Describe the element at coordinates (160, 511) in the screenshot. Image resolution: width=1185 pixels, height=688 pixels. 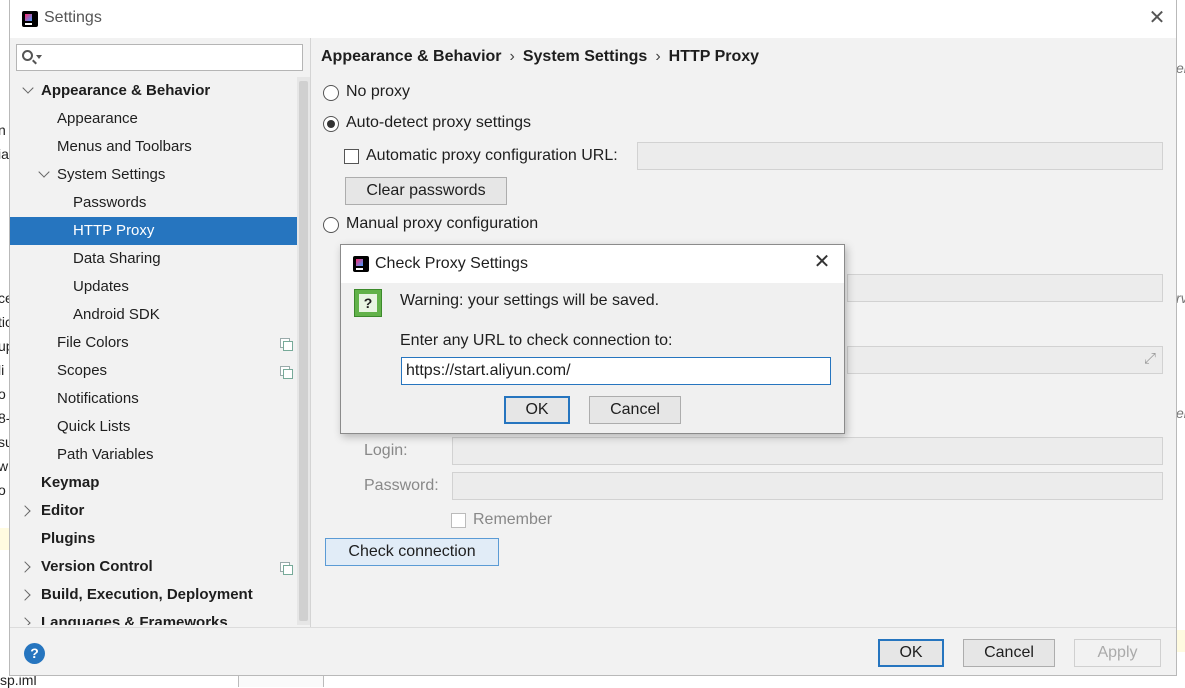
I see `tree-item-editor: Editor` at that location.